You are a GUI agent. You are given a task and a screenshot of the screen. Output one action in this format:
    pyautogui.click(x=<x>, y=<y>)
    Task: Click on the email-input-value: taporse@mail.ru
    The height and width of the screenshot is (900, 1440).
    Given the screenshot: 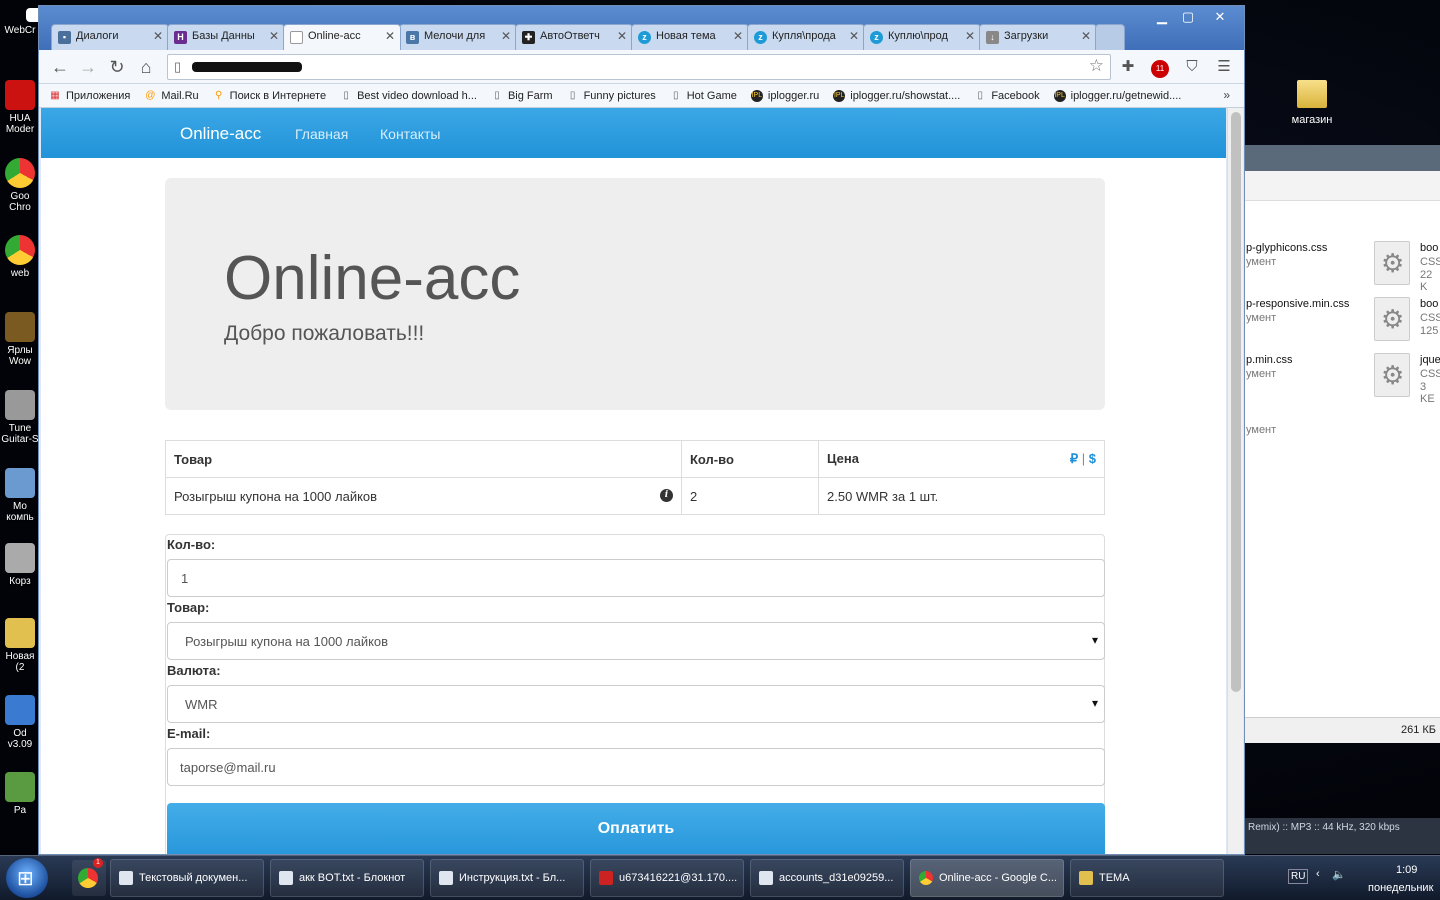 What is the action you would take?
    pyautogui.click(x=228, y=767)
    